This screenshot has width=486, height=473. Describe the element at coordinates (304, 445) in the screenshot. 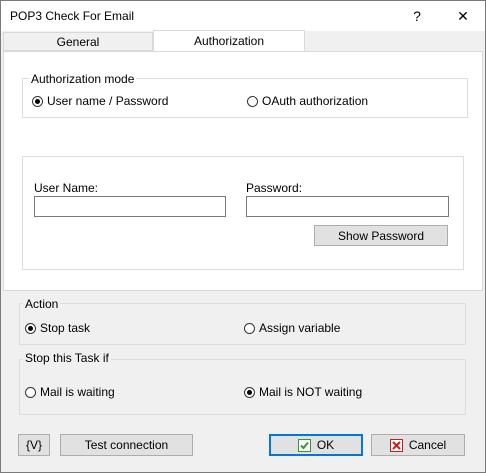

I see `checkmark-icon` at that location.